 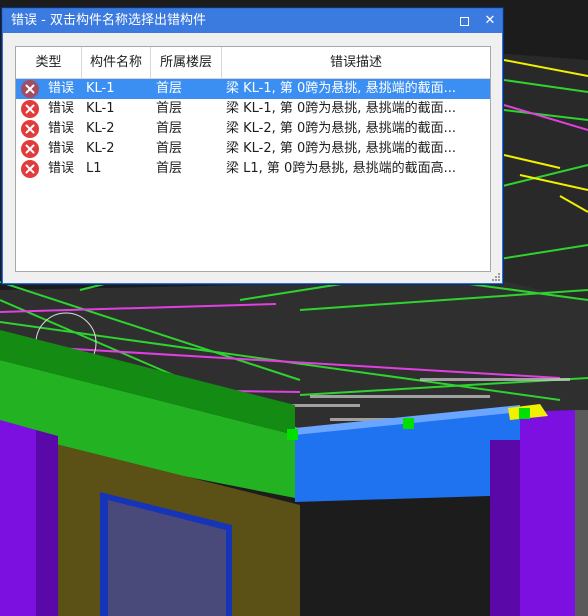 I want to click on column-right-edge, so click(x=581, y=513).